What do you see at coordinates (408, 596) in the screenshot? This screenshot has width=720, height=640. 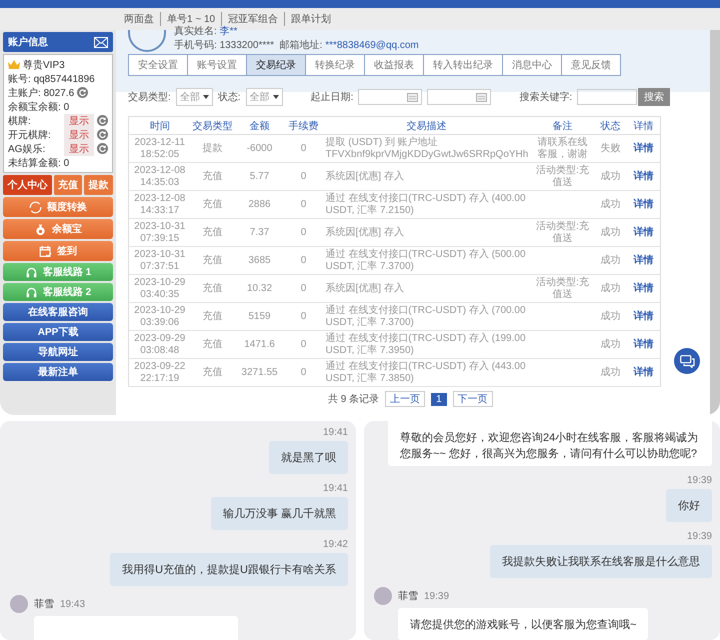 I see `sender-name: 菲雪` at bounding box center [408, 596].